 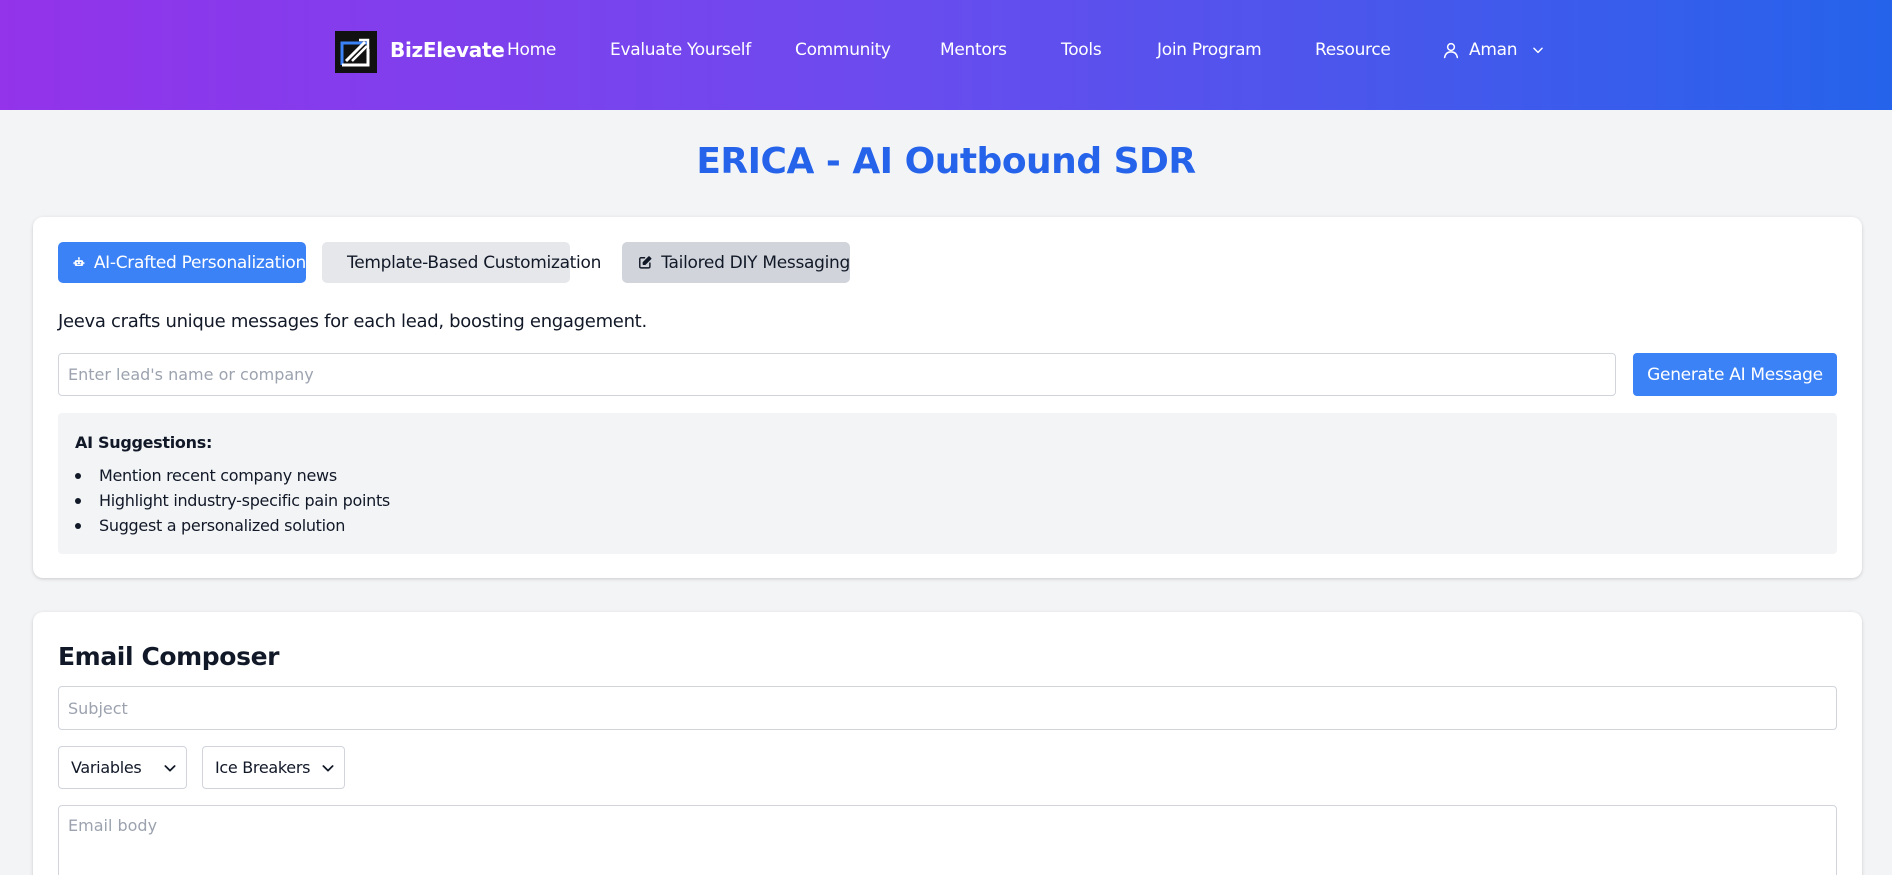 I want to click on nav-resource: Resource, so click(x=1353, y=50).